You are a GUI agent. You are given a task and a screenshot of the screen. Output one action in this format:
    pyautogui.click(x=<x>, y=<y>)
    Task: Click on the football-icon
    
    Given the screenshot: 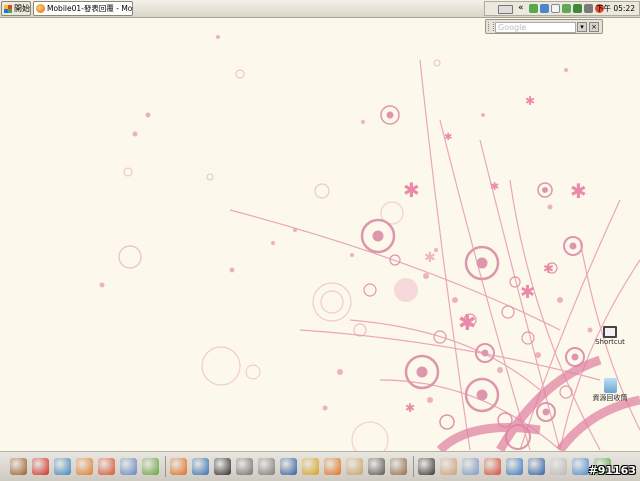 What is the action you would take?
    pyautogui.click(x=18, y=466)
    